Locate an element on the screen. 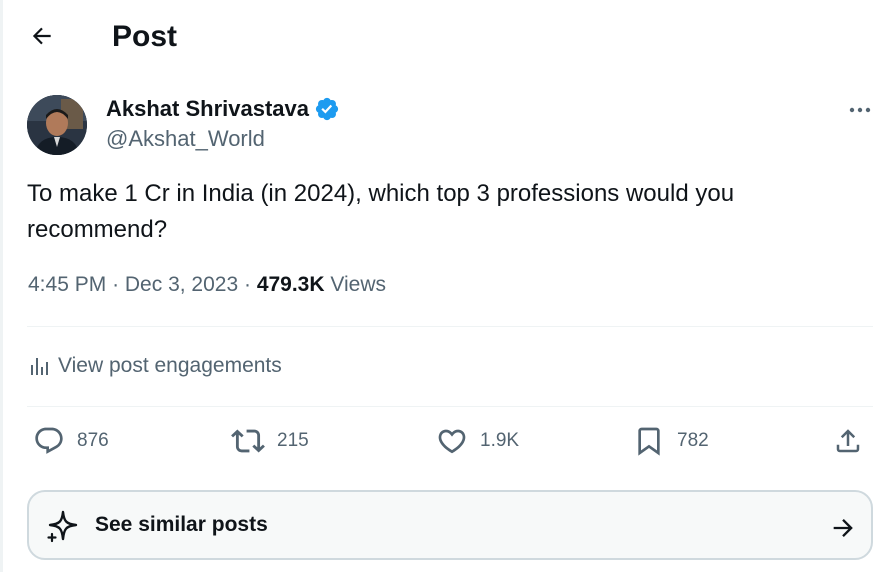 This screenshot has width=894, height=572. forward-arrow-icon is located at coordinates (843, 528).